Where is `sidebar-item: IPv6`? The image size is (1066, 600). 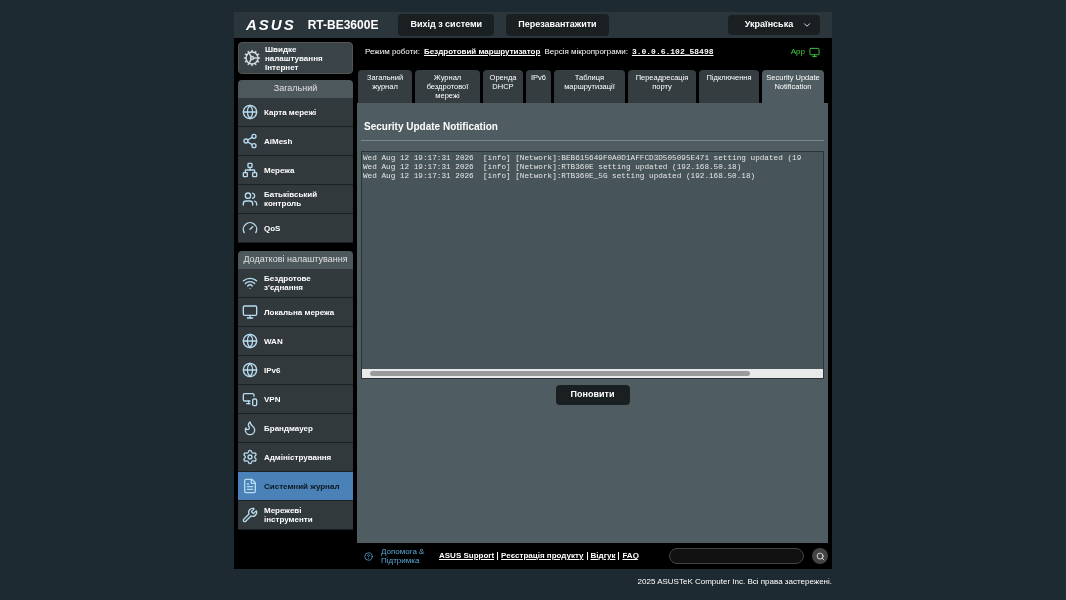 sidebar-item: IPv6 is located at coordinates (295, 370).